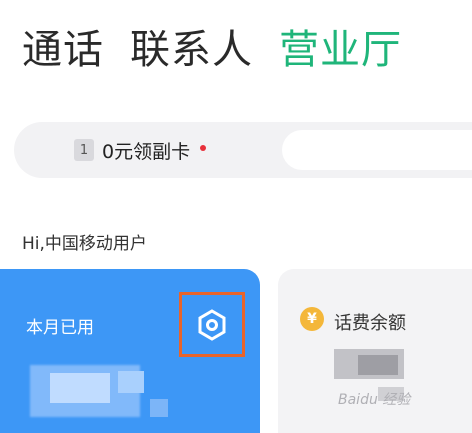 The width and height of the screenshot is (472, 433). Describe the element at coordinates (370, 323) in the screenshot. I see `balance-card-title: 话费余额` at that location.